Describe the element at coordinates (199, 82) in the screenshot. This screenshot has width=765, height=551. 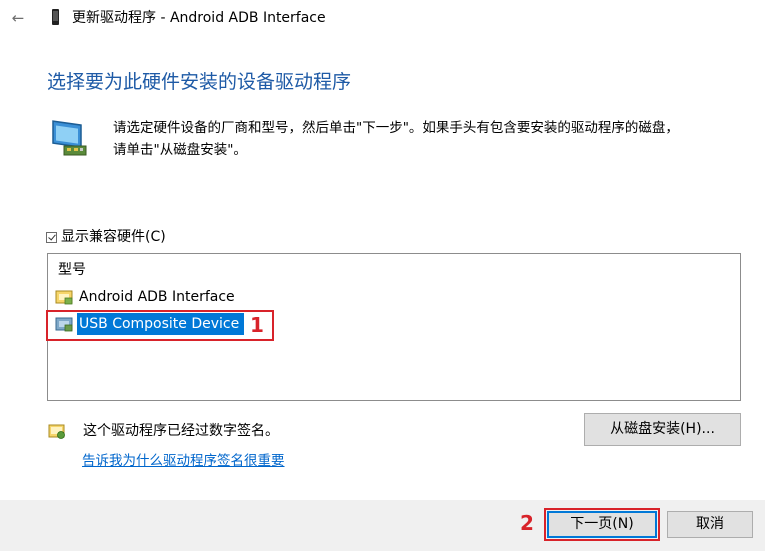
I see `page-heading: 选择要为此硬件安装的设备驱动程序` at that location.